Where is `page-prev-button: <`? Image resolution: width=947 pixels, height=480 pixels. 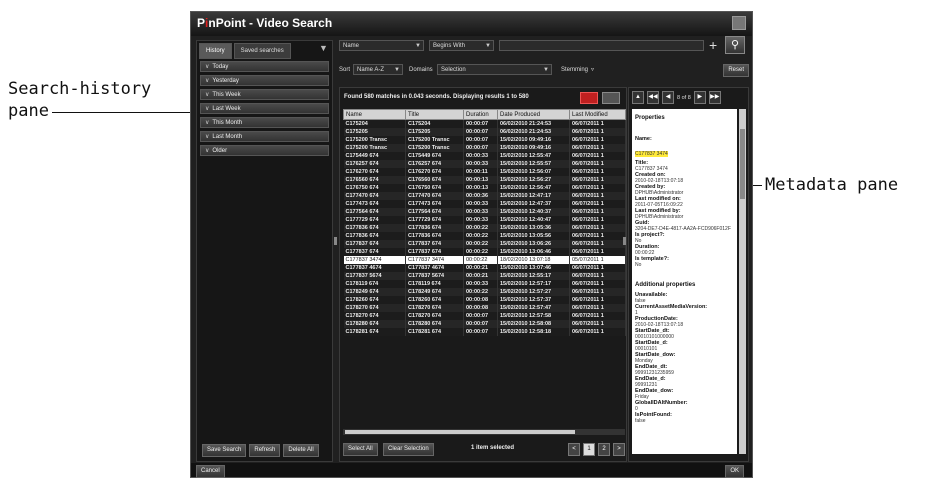 page-prev-button: < is located at coordinates (574, 449).